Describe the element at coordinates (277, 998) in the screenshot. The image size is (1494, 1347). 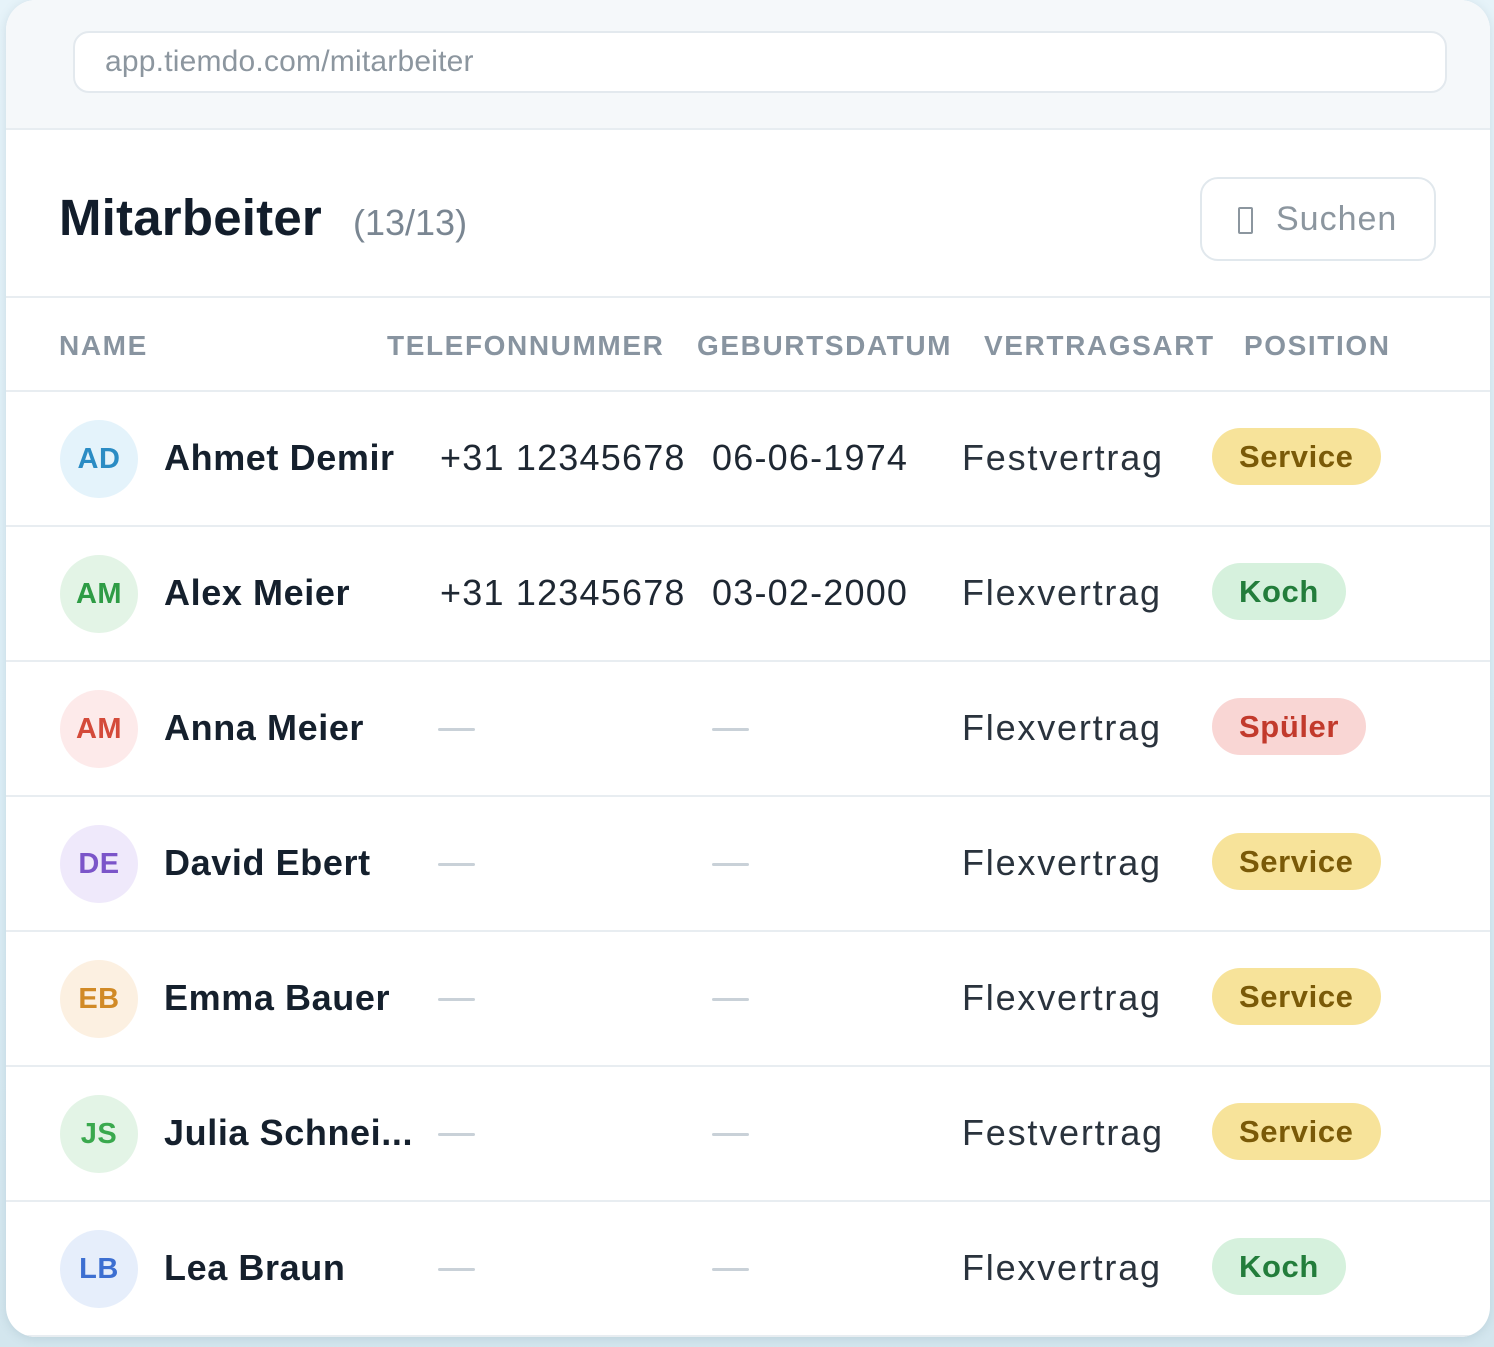
I see `employee-name: Emma Bauer` at that location.